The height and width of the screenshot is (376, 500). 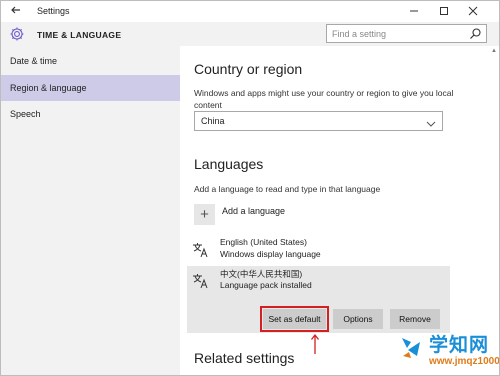 What do you see at coordinates (494, 210) in the screenshot?
I see `scrollbar: ▲` at bounding box center [494, 210].